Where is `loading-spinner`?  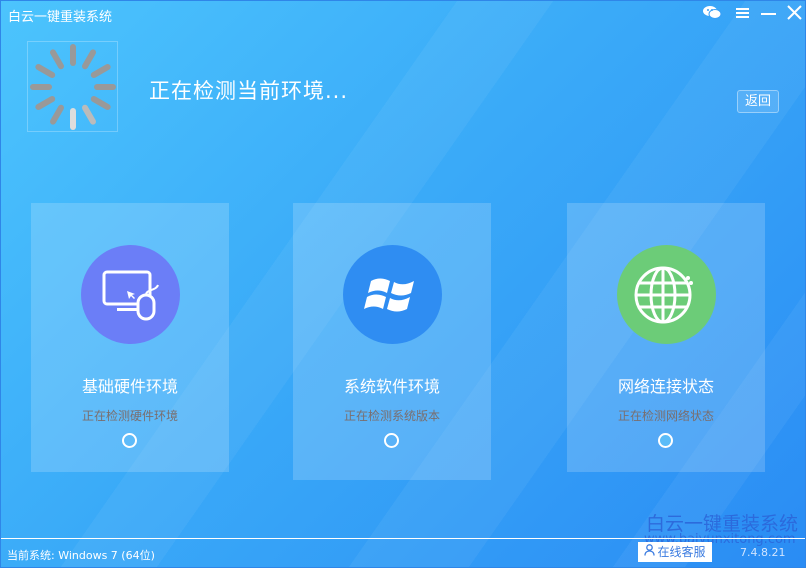 loading-spinner is located at coordinates (72, 86).